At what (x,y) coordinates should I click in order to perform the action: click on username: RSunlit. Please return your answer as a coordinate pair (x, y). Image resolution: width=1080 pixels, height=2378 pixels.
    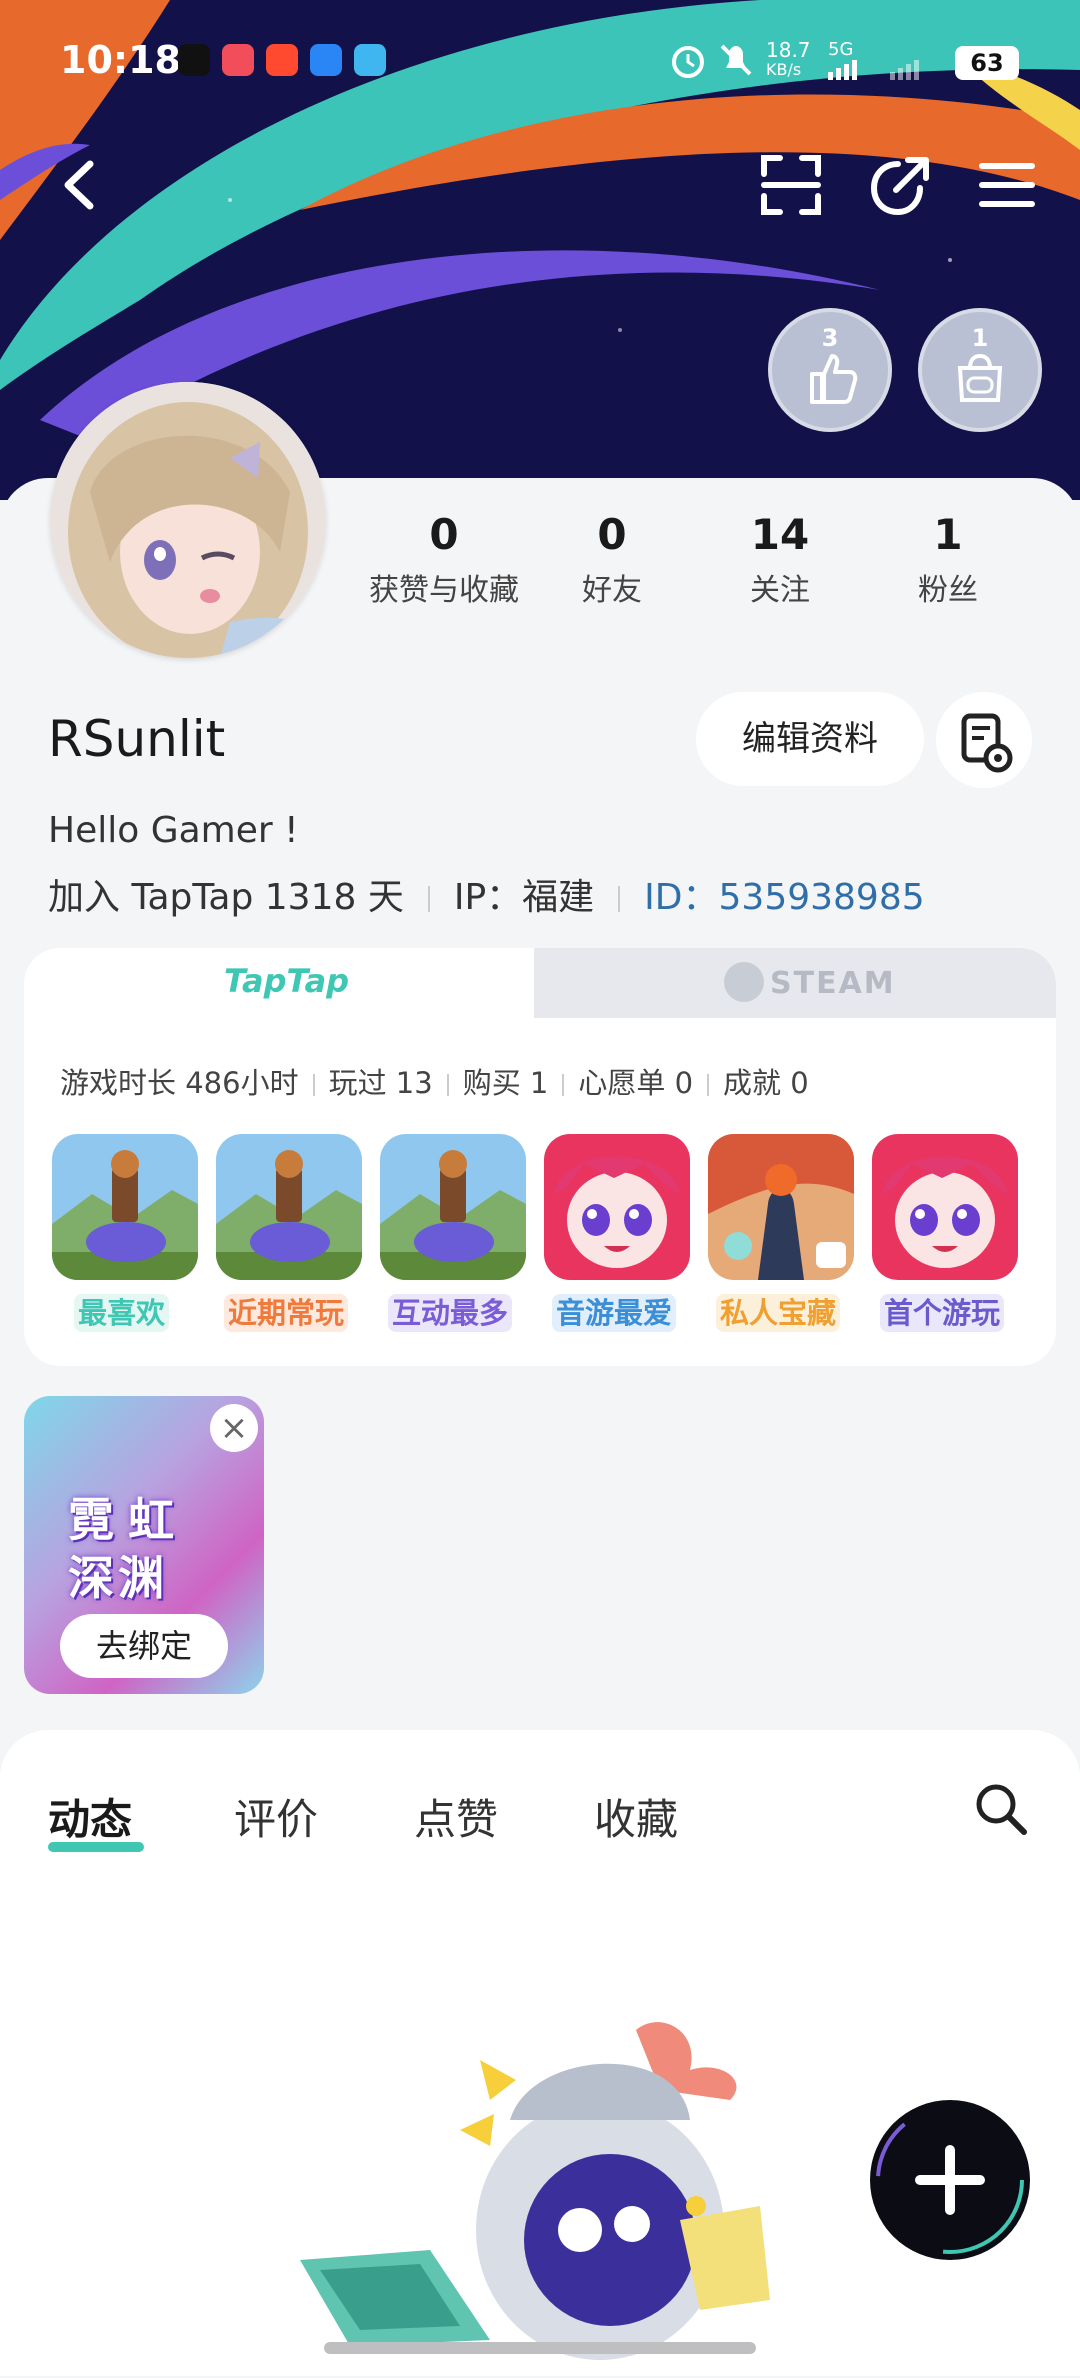
    Looking at the image, I should click on (137, 739).